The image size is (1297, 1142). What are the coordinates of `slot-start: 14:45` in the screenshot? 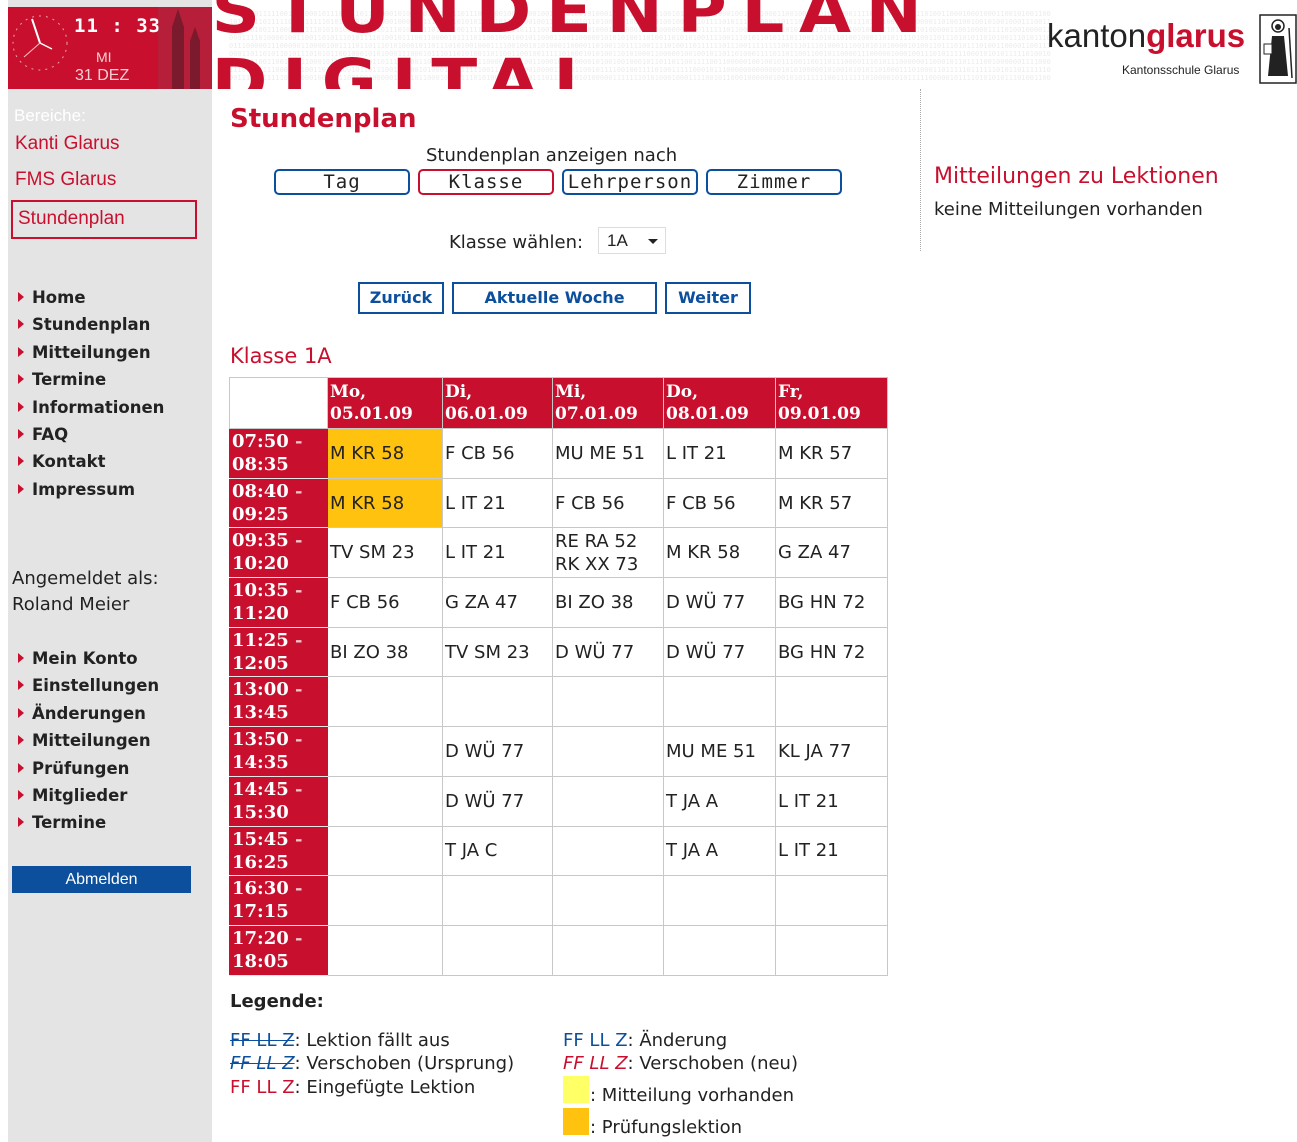 It's located at (260, 789).